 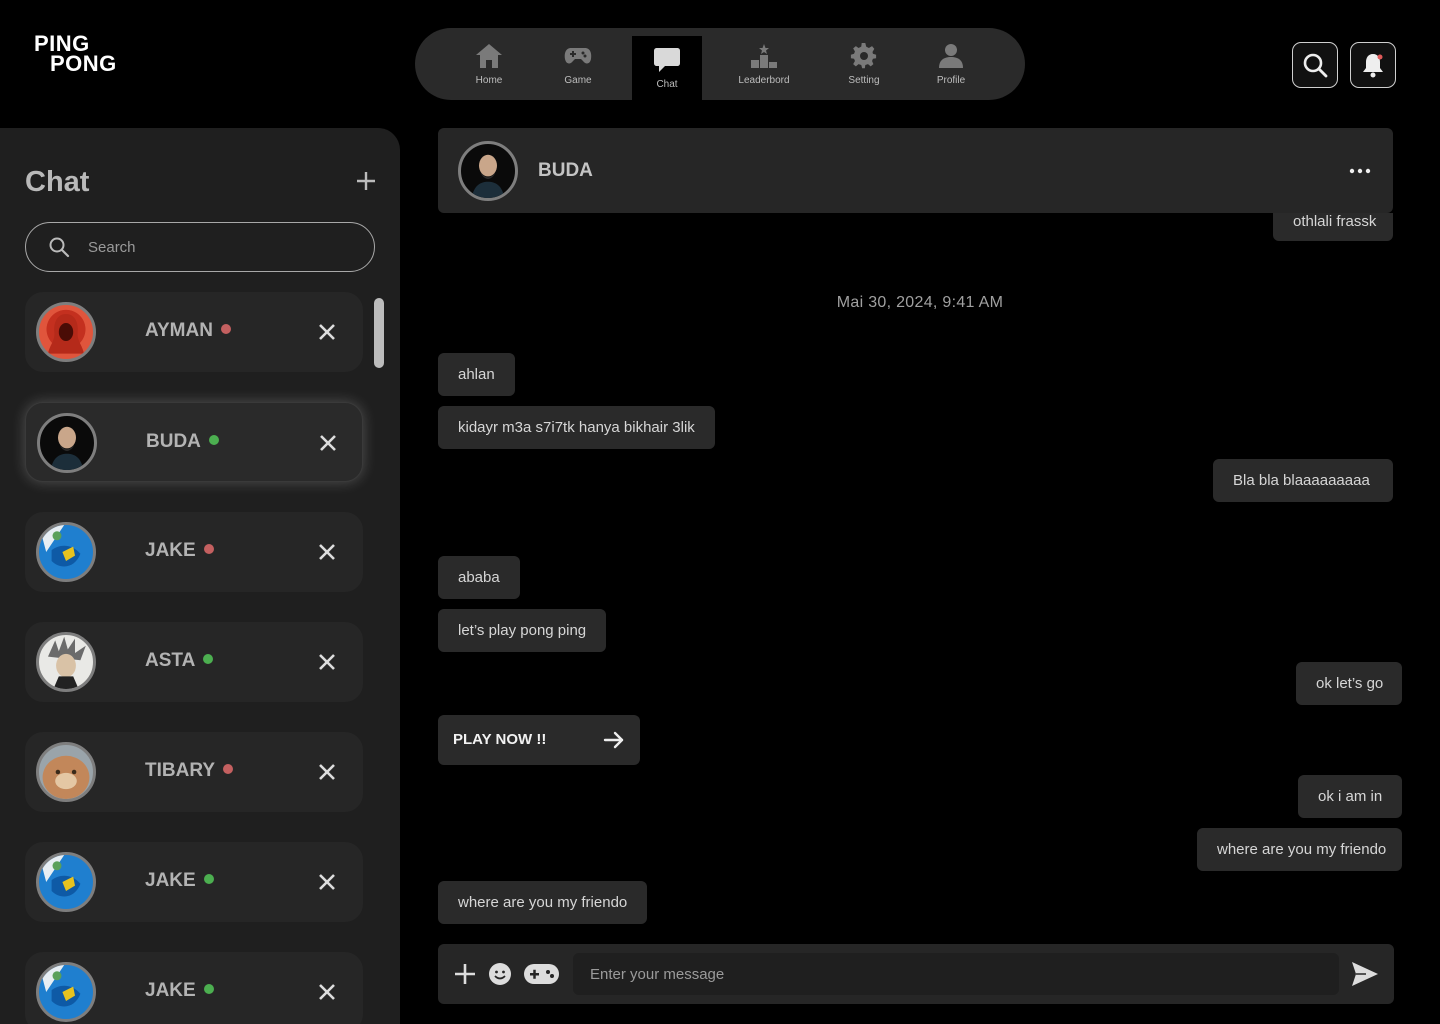 I want to click on podium-icon, so click(x=764, y=55).